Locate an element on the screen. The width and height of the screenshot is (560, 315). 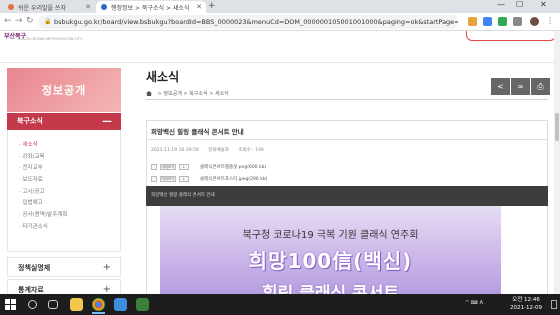
clock-time: 오전 12:46 is located at coordinates (526, 300).